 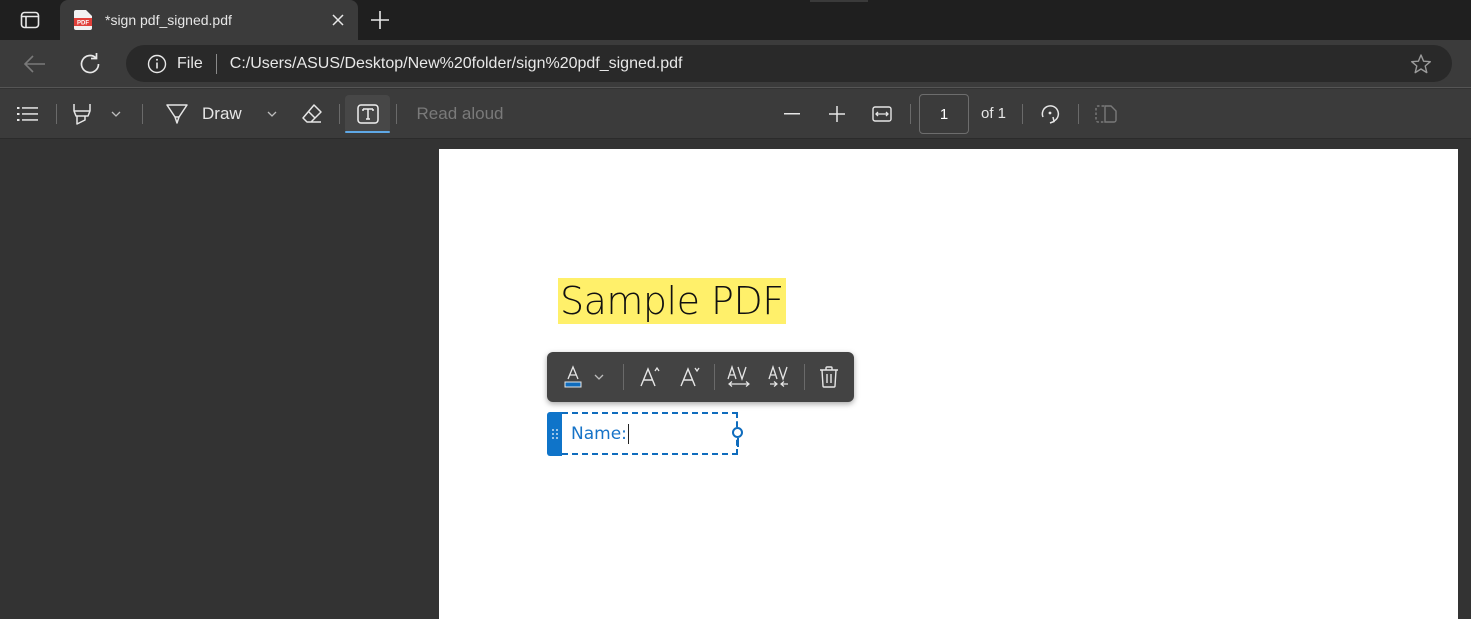 What do you see at coordinates (839, 1) in the screenshot?
I see `window-drag-area` at bounding box center [839, 1].